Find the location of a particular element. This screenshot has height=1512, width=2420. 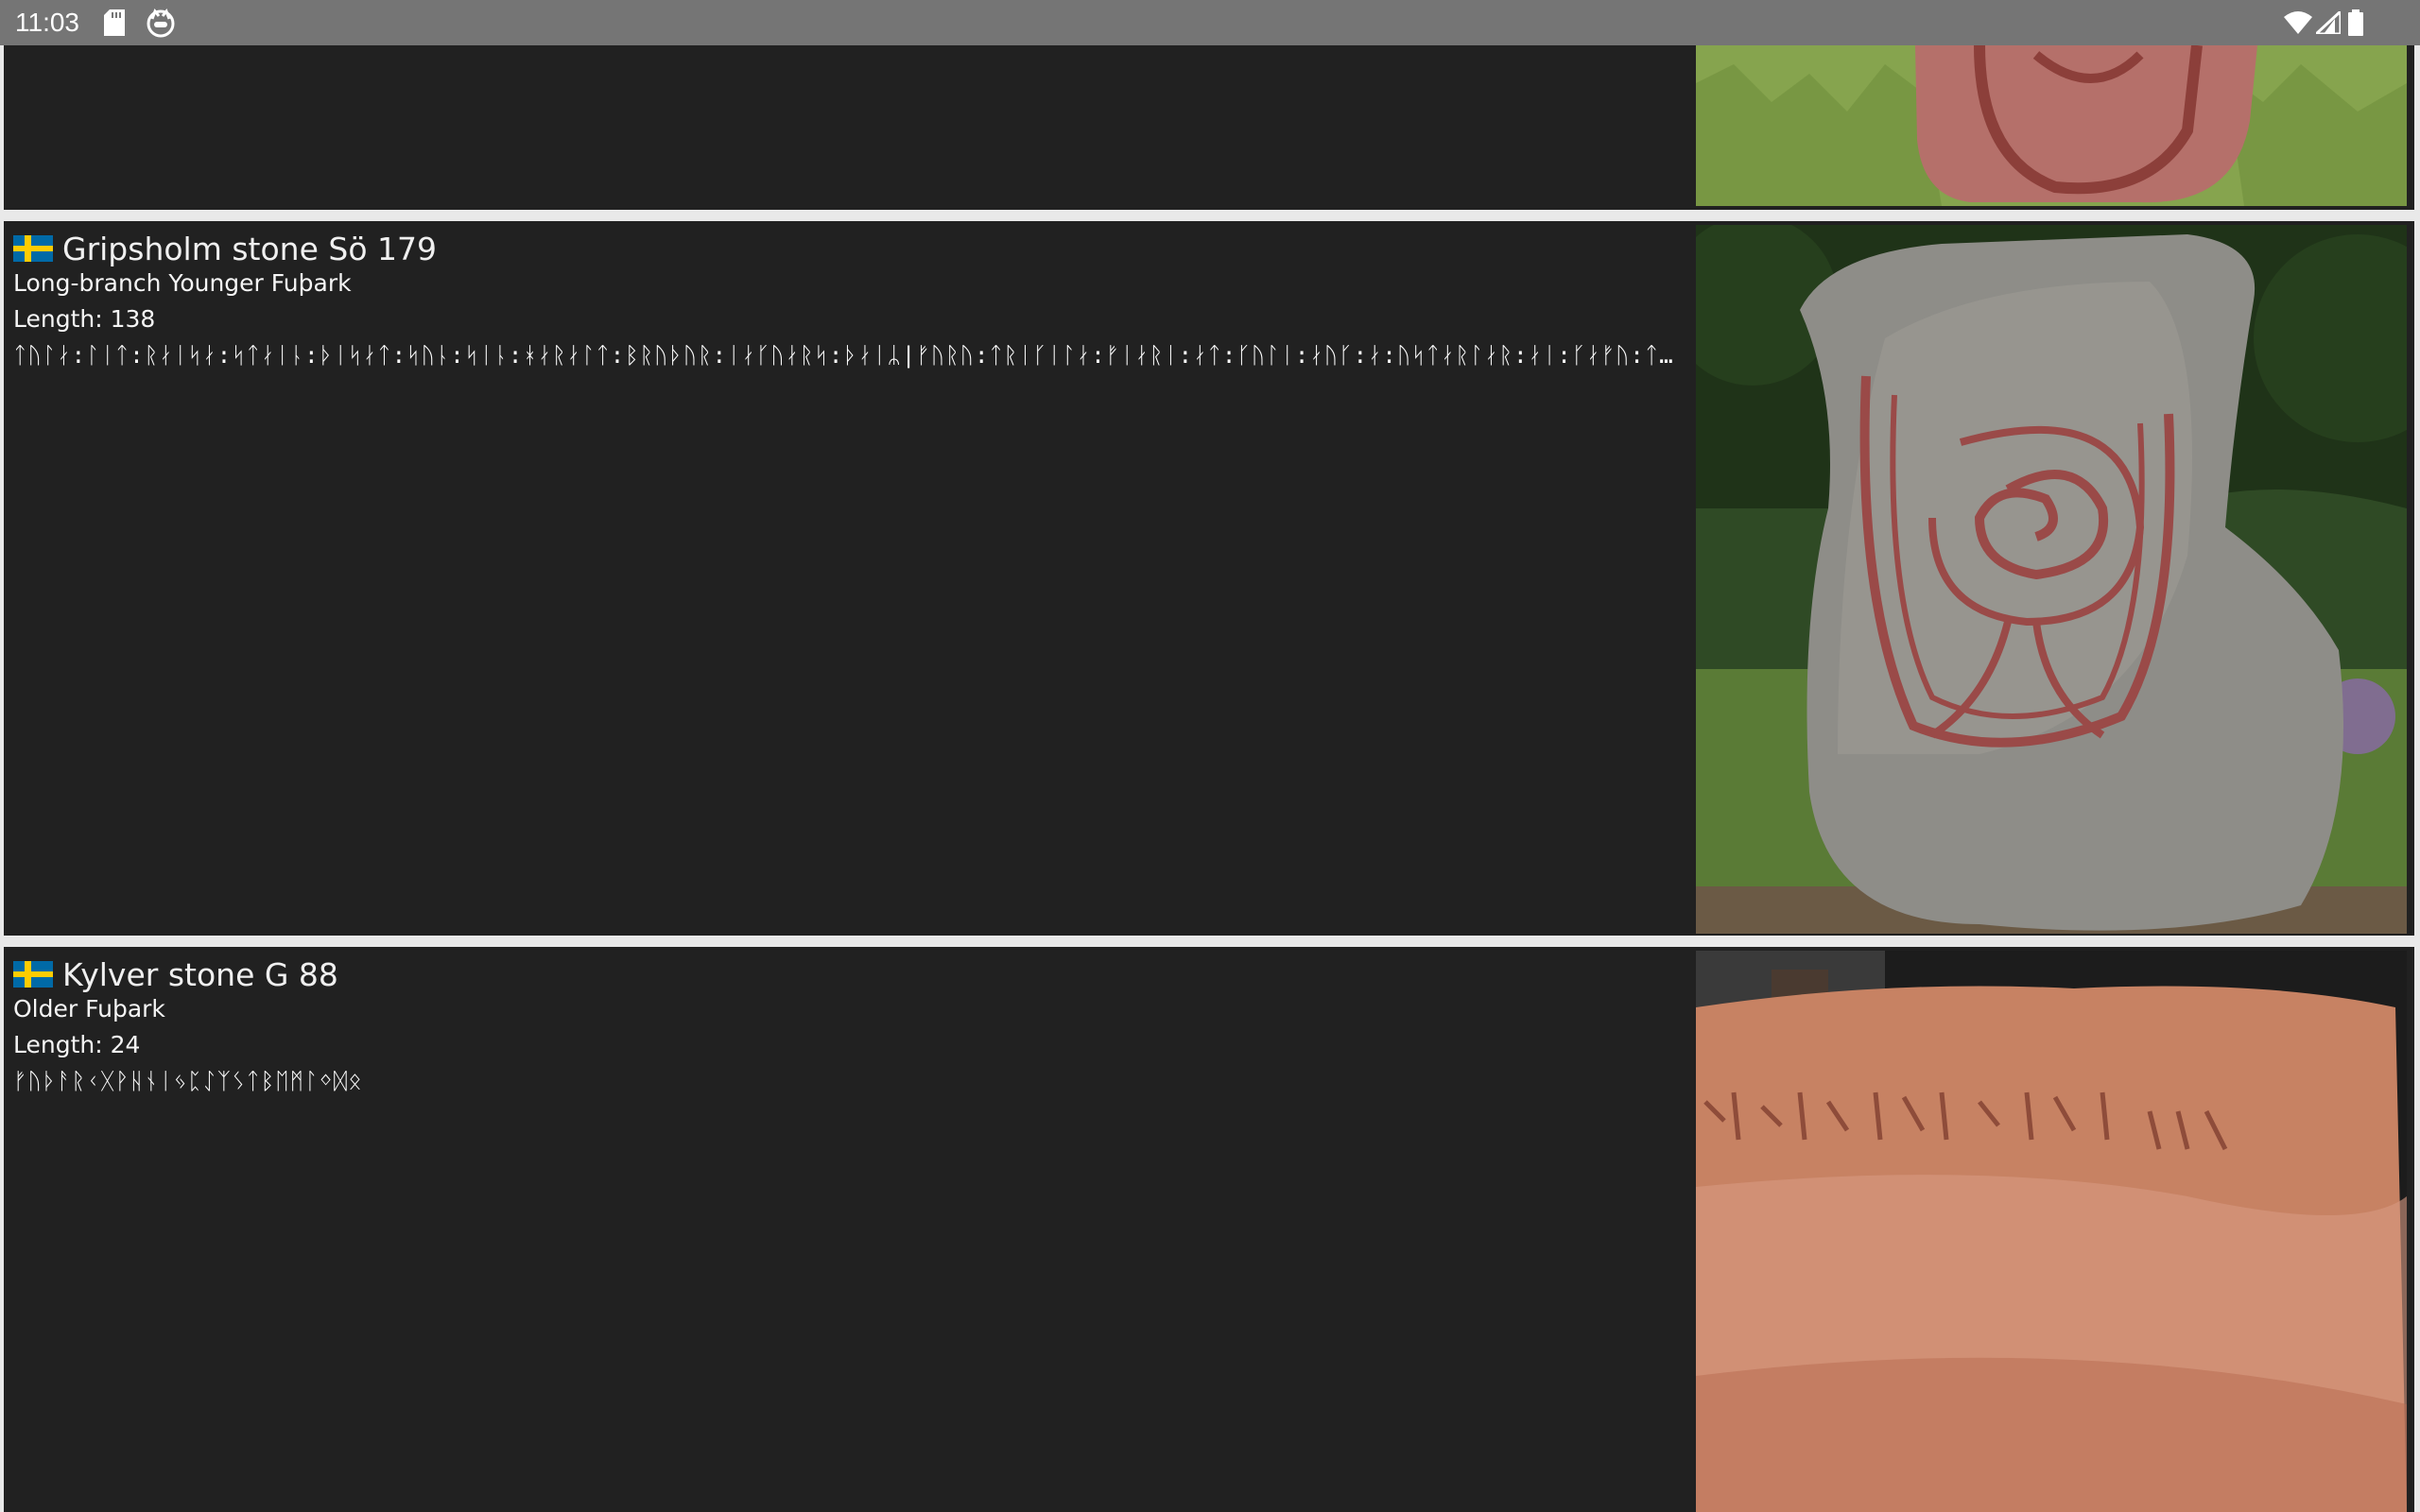

stone-name: Kylver stone G 88 is located at coordinates (200, 974).